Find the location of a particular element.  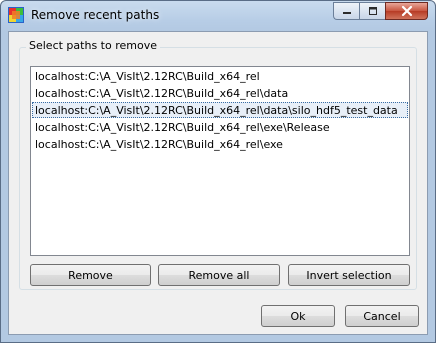

maximize-button is located at coordinates (372, 11).